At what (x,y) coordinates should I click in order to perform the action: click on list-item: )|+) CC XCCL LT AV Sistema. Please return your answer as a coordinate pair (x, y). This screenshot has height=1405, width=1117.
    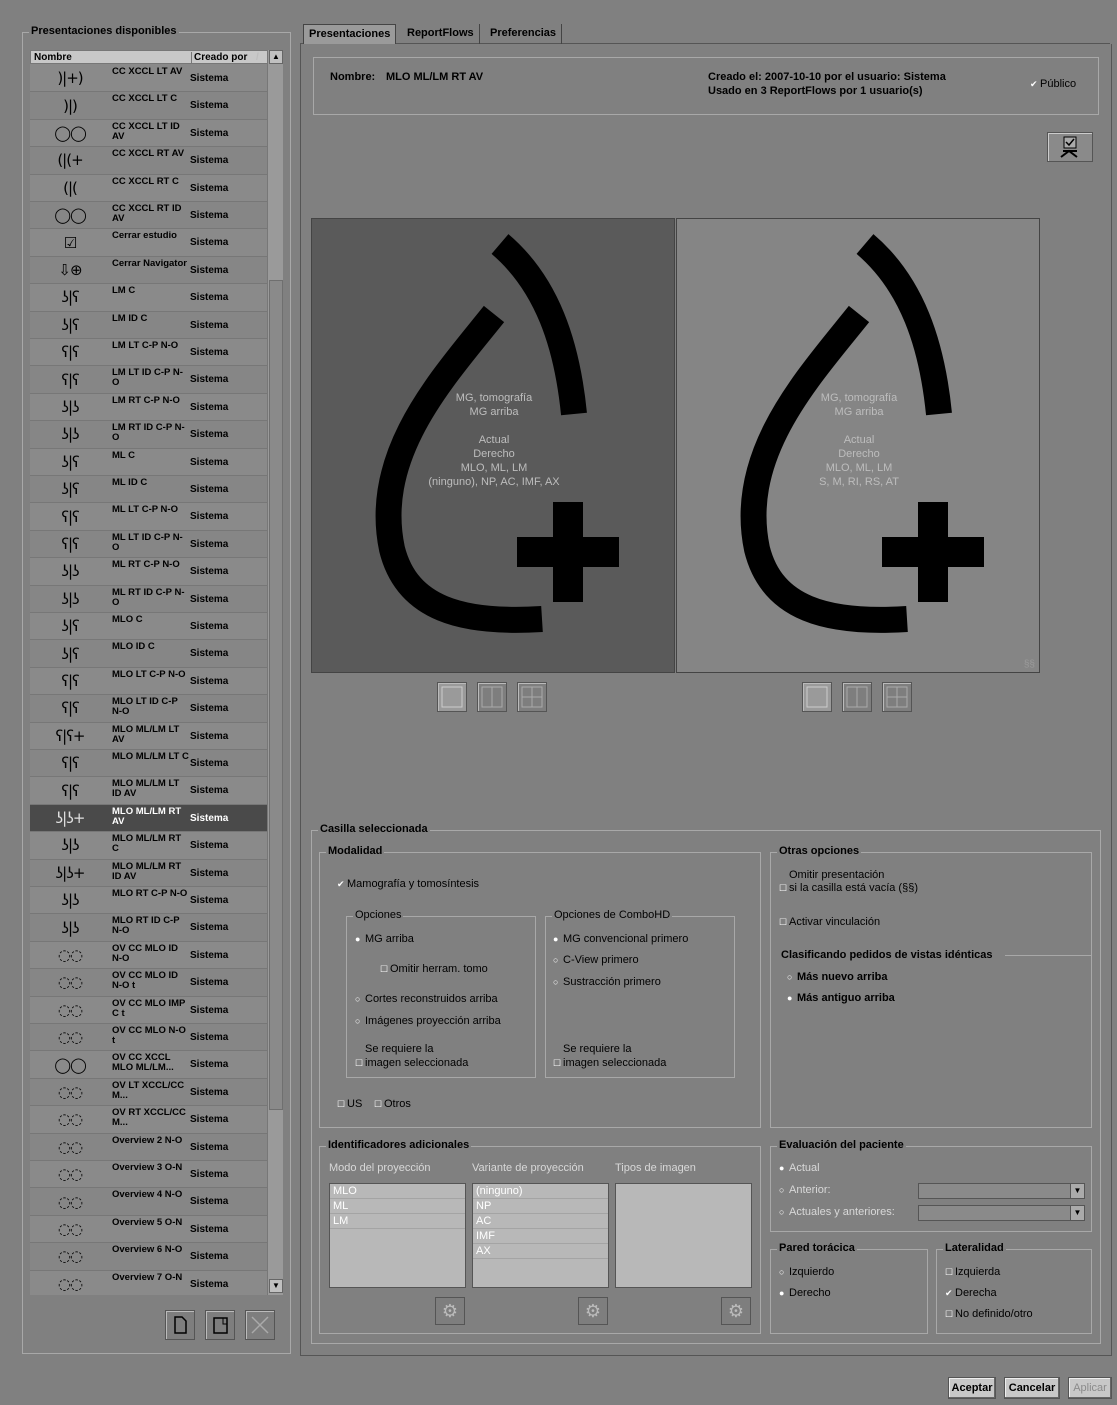
    Looking at the image, I should click on (148, 79).